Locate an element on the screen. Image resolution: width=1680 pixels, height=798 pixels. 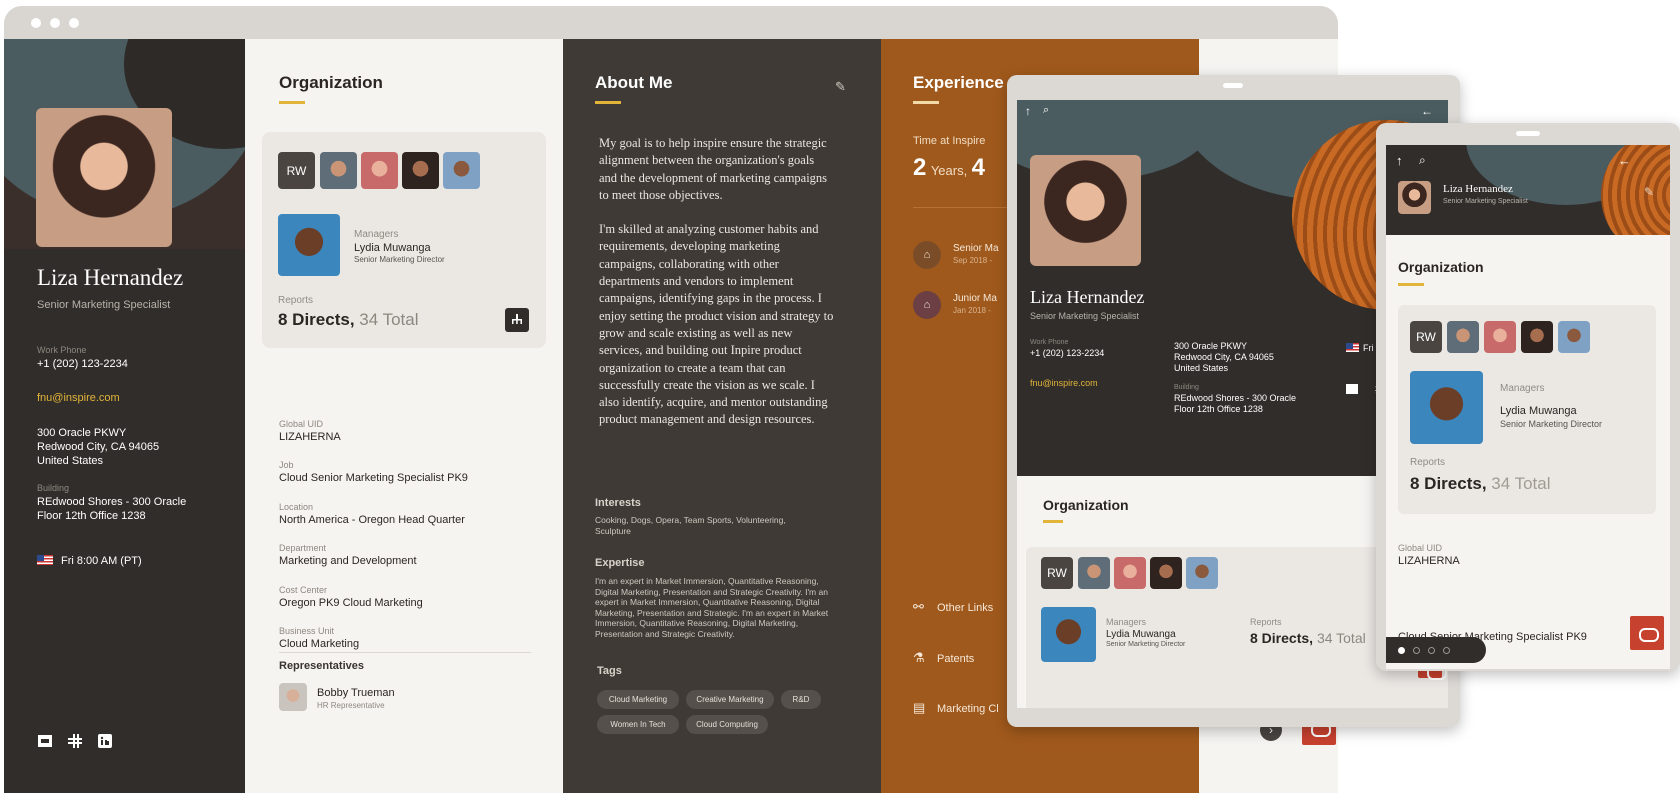
document-icon: ▤ is located at coordinates (919, 707).